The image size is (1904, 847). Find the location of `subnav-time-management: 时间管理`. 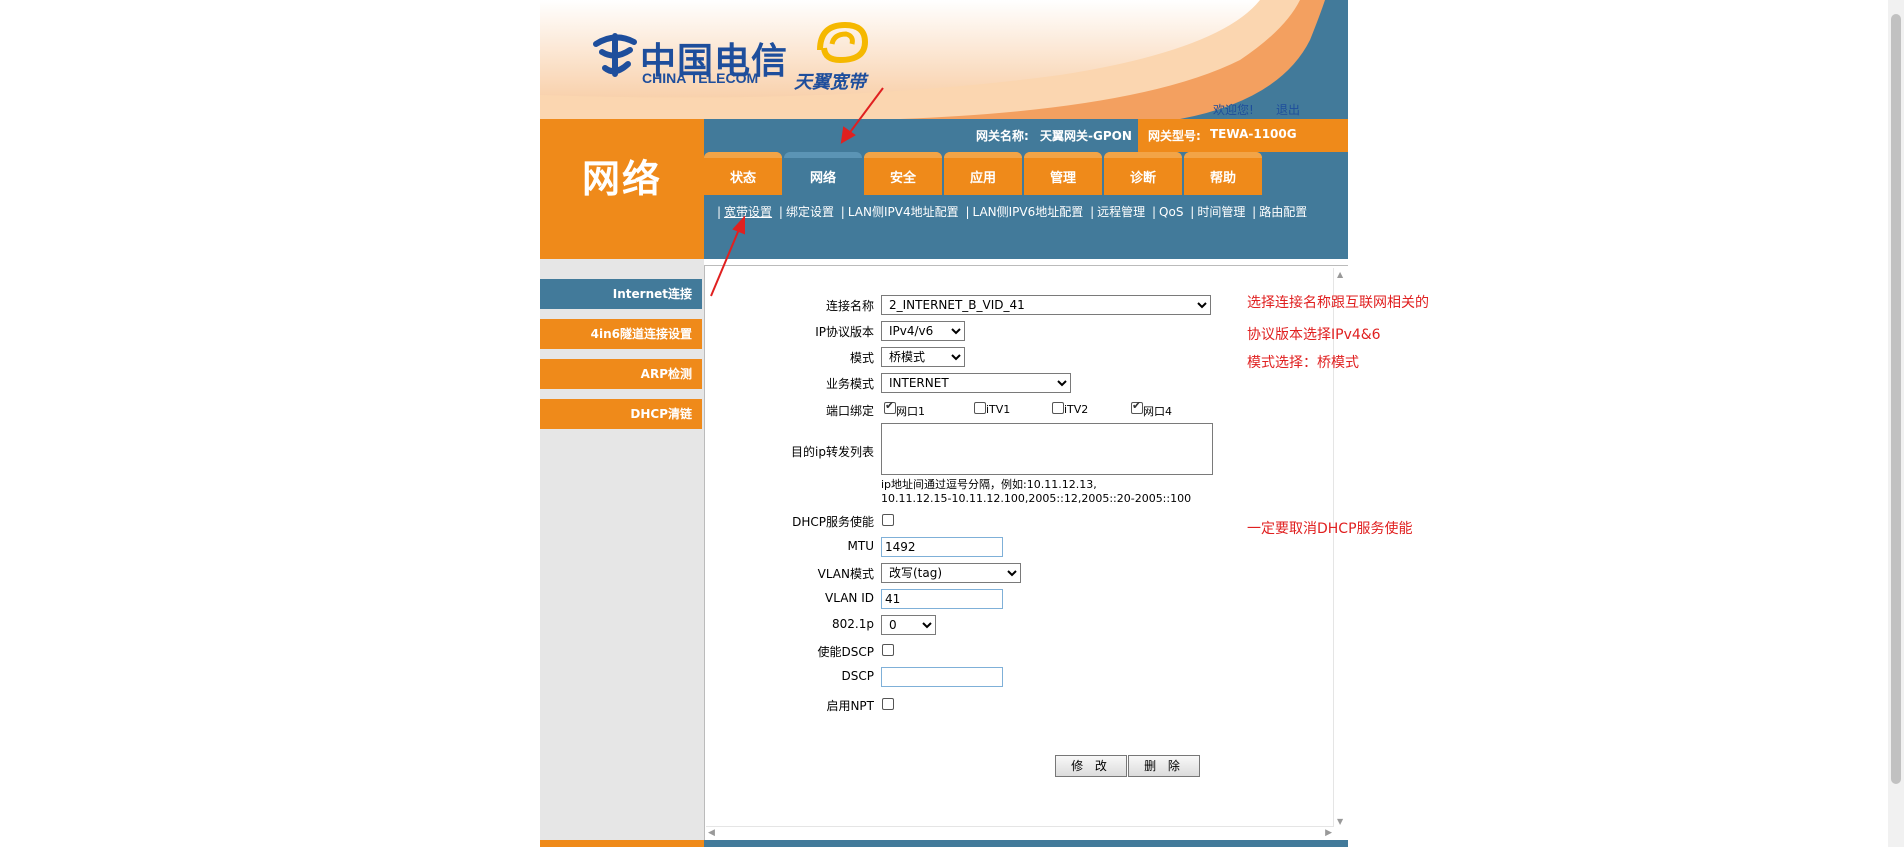

subnav-time-management: 时间管理 is located at coordinates (1221, 212).